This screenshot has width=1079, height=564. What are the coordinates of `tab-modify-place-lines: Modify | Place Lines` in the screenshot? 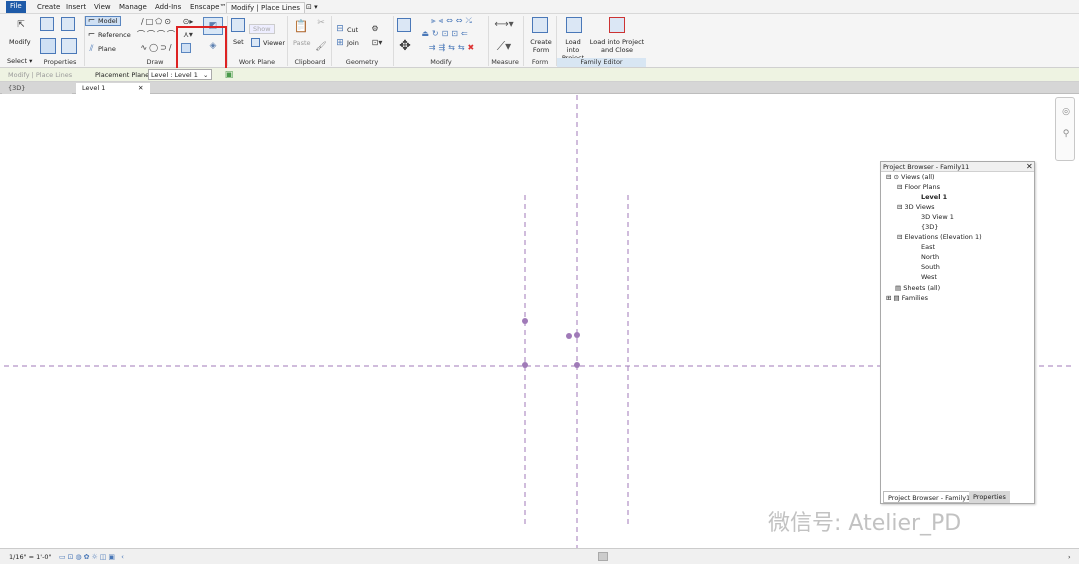 It's located at (266, 7).